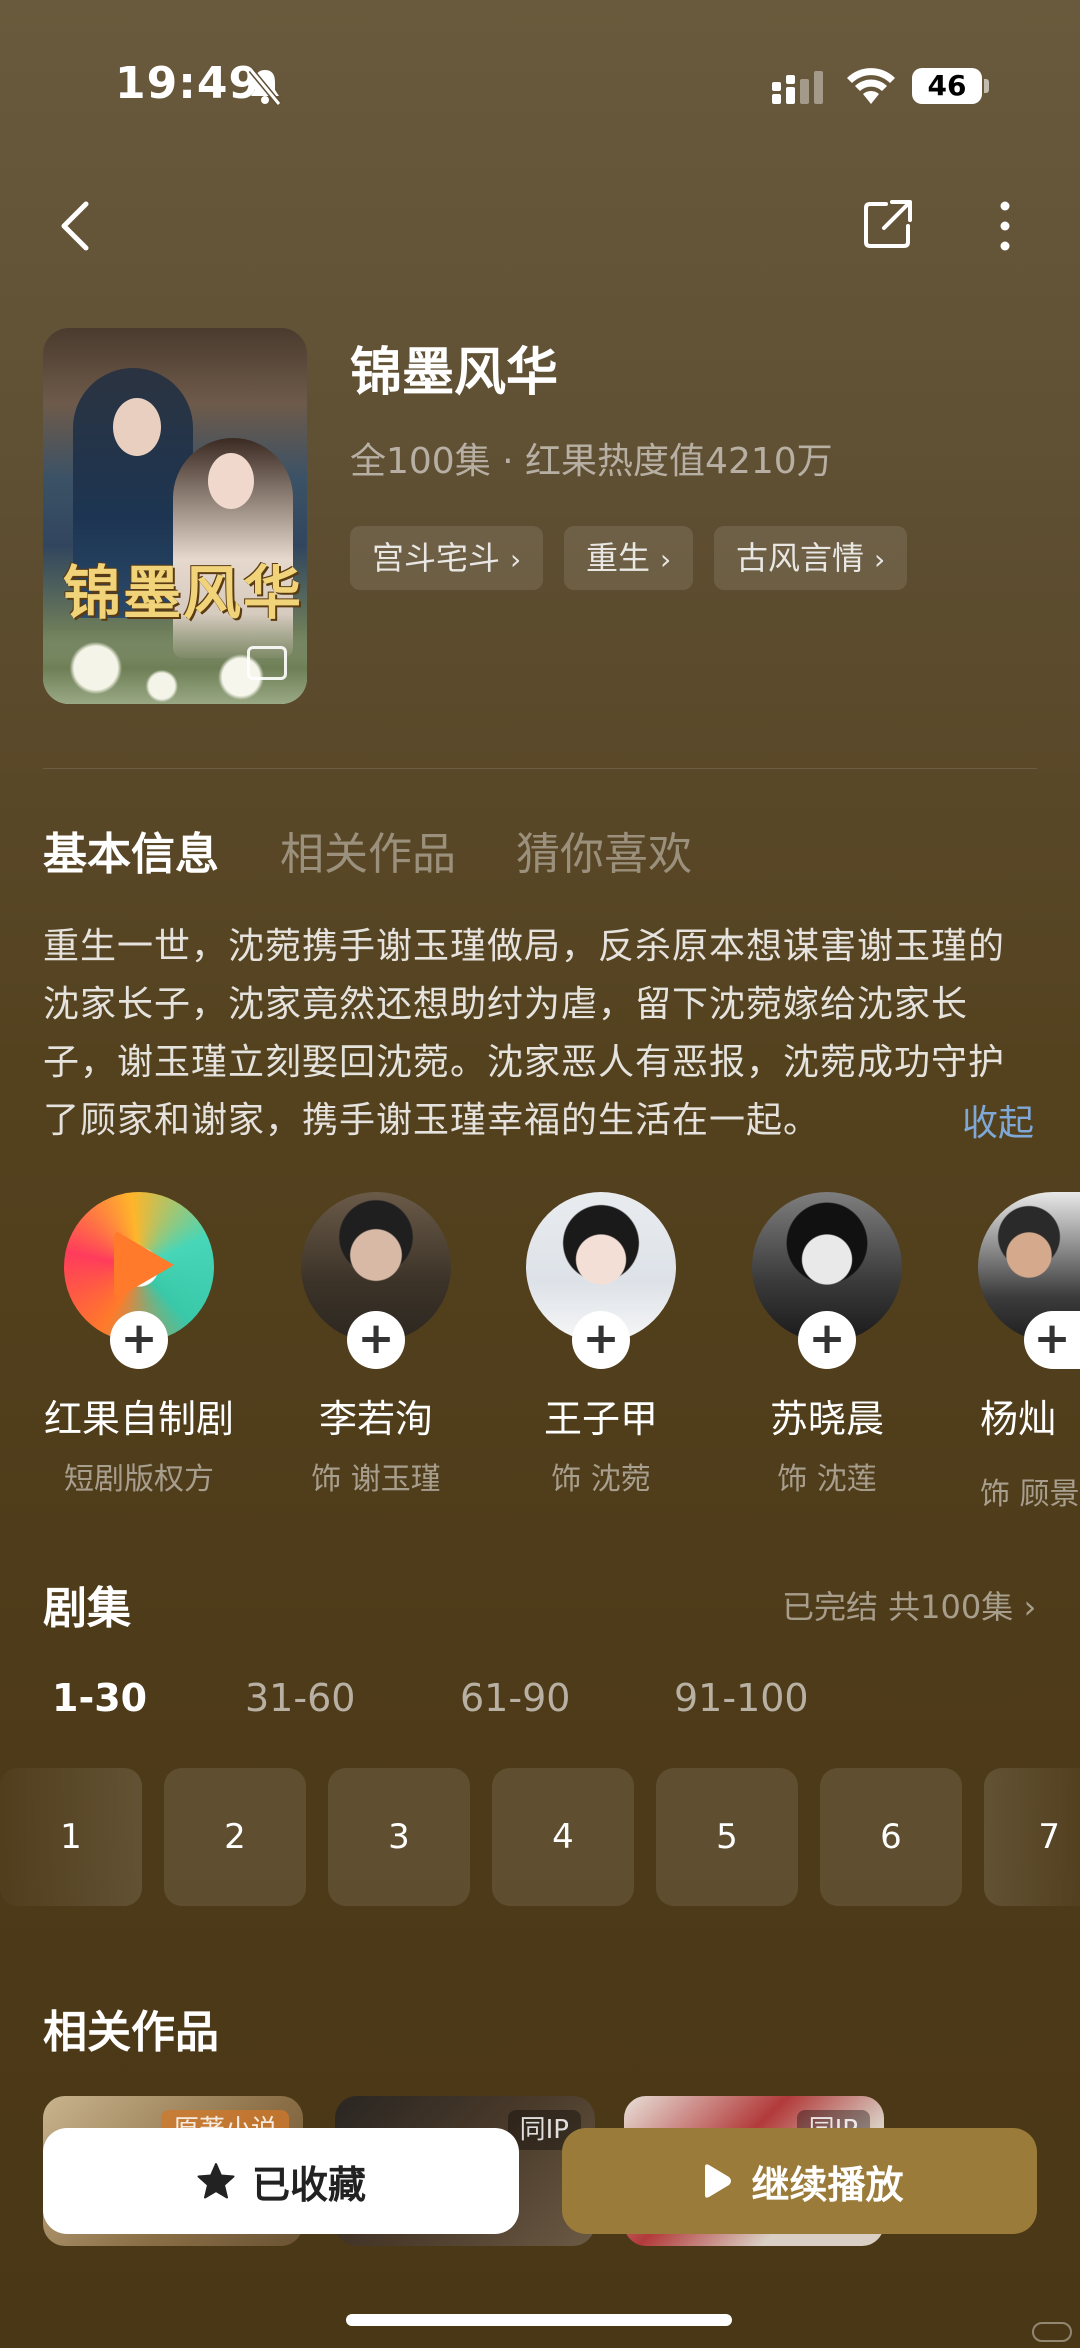 The image size is (1080, 2348). Describe the element at coordinates (800, 558) in the screenshot. I see `tag-label: 古风言情` at that location.